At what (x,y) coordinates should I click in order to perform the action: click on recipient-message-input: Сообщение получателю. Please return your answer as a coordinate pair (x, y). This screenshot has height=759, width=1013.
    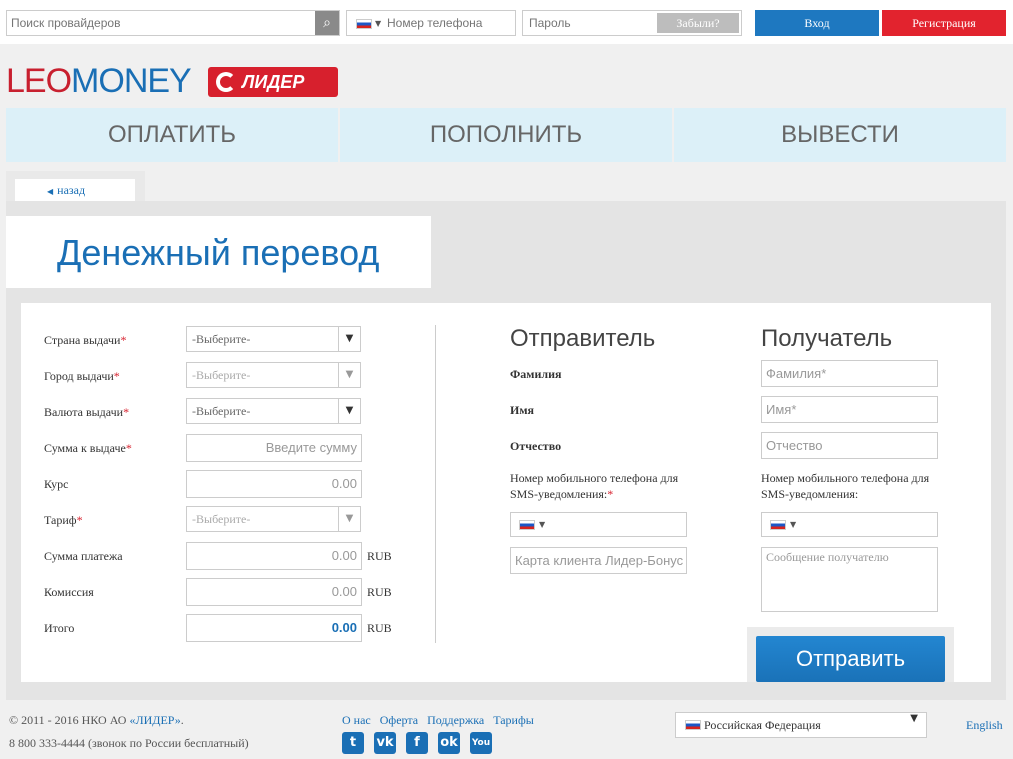
    Looking at the image, I should click on (849, 579).